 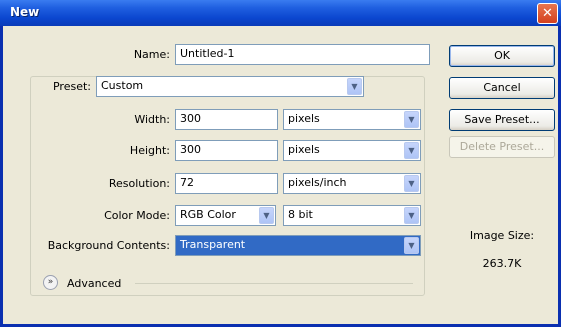 I want to click on background-contents-label: Background Contents:, so click(x=108, y=245).